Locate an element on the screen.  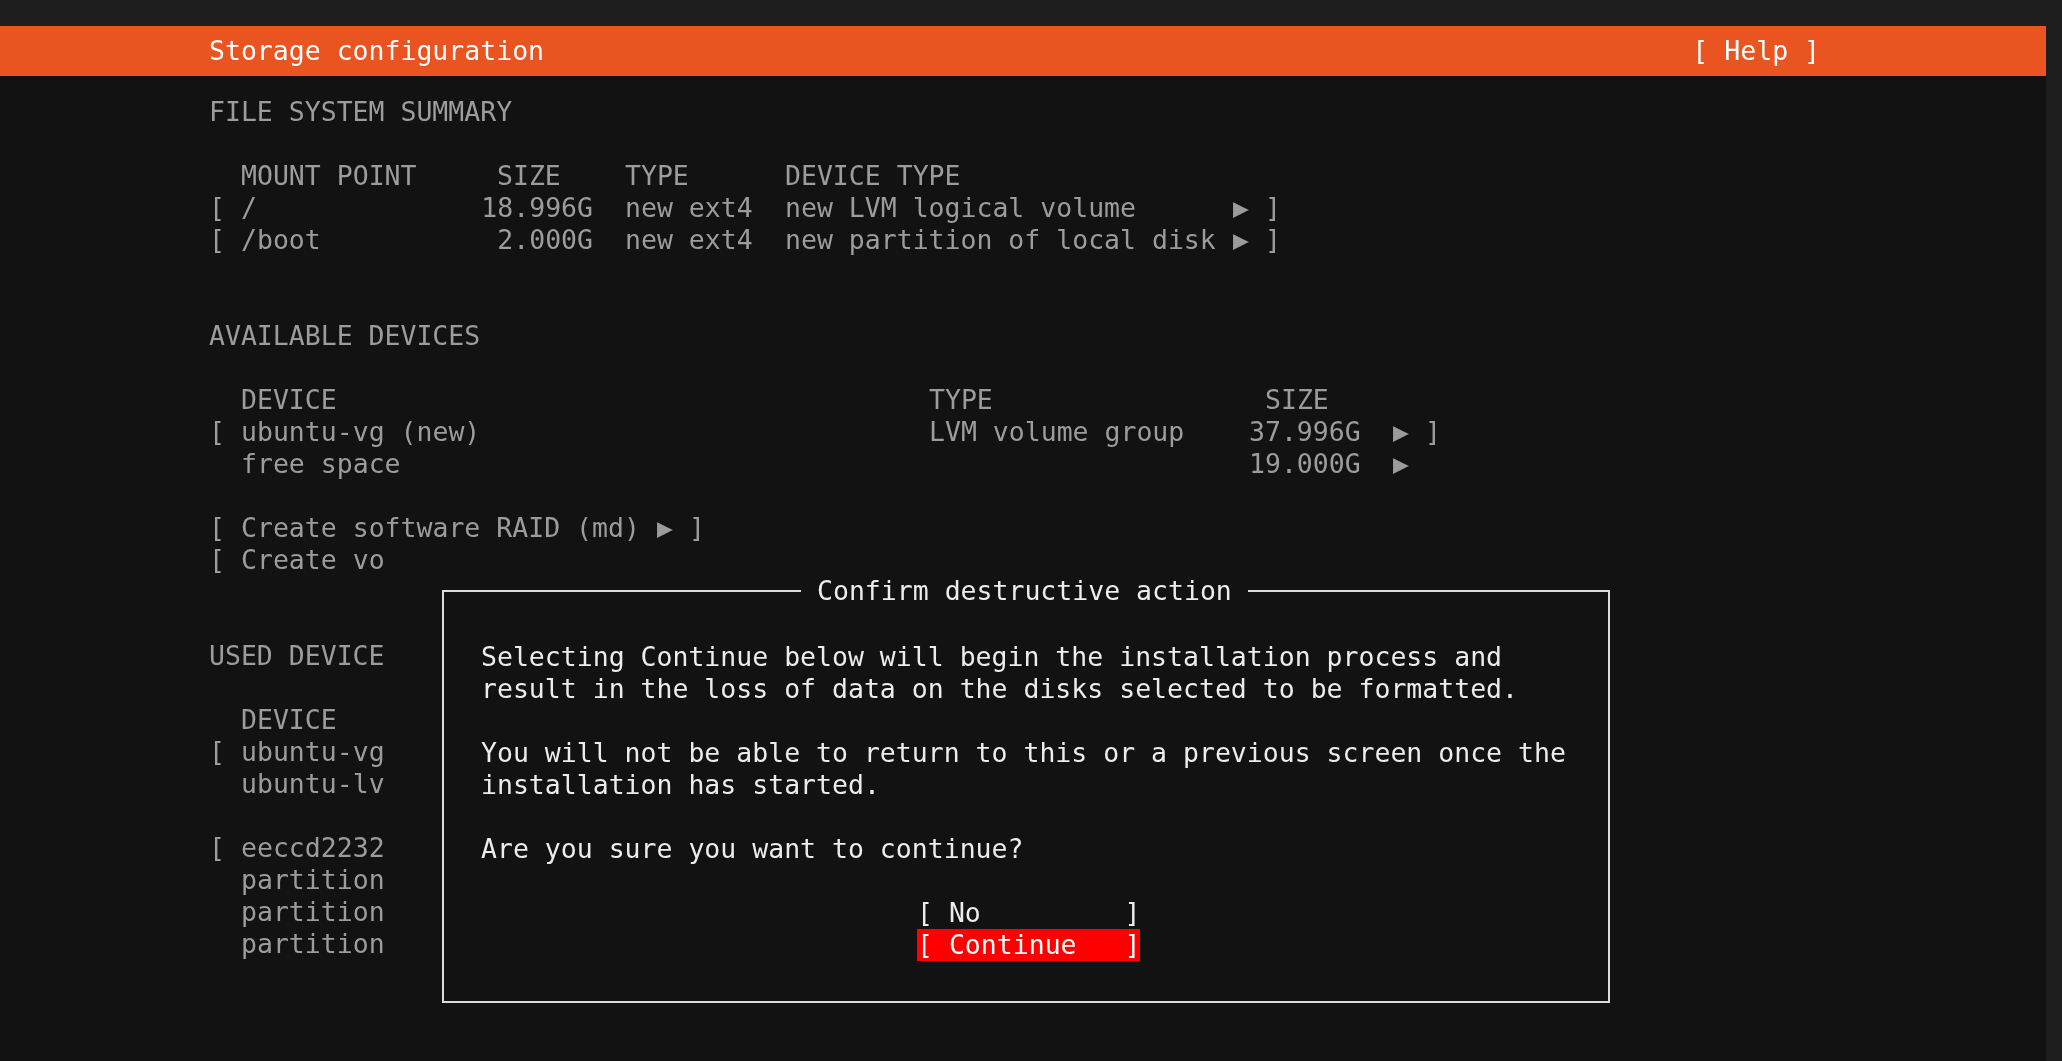
section-heading: USED DEVICE is located at coordinates (297, 656).